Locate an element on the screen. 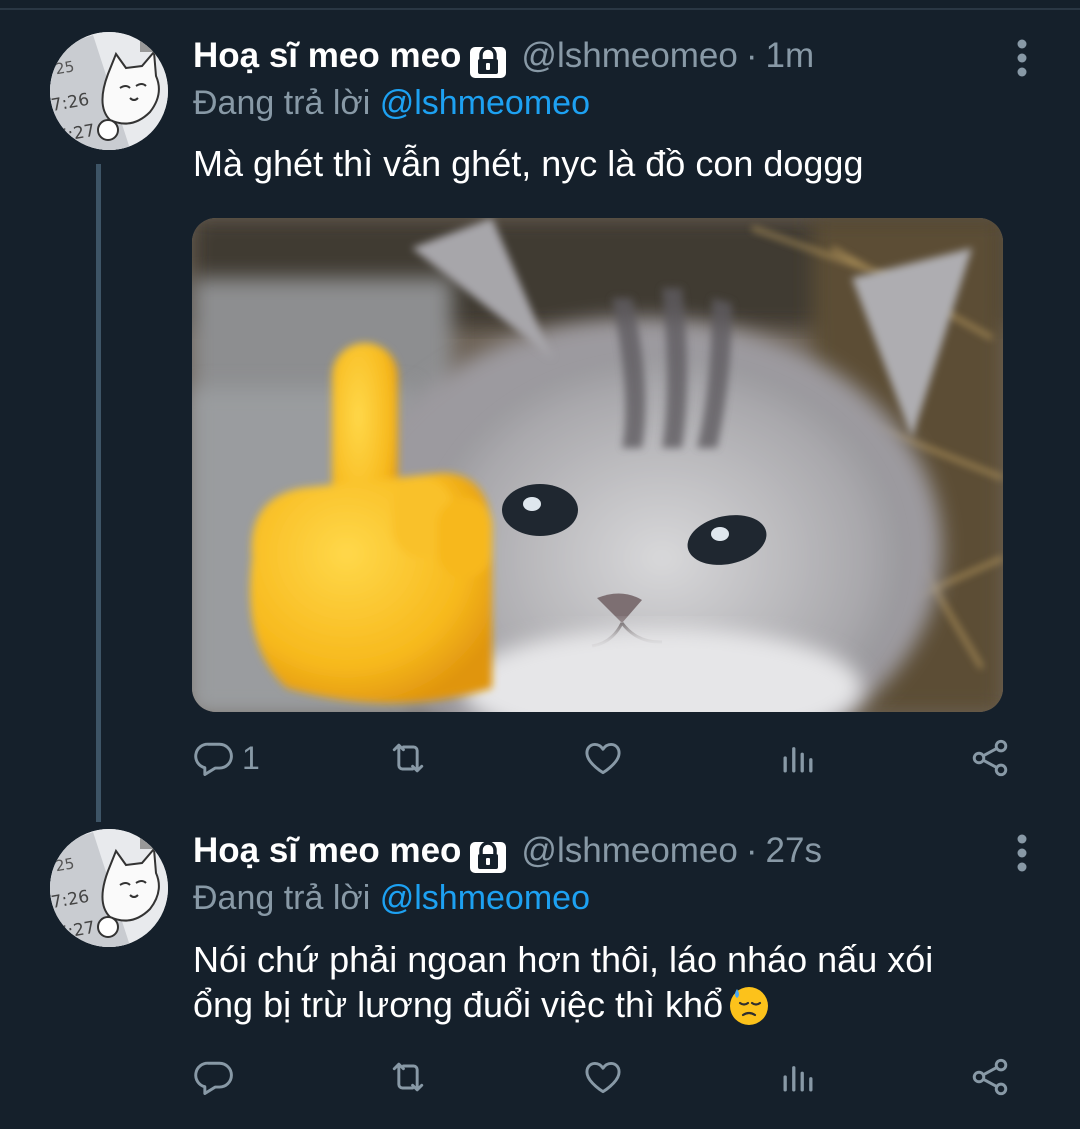  timestamp: 1m is located at coordinates (790, 56).